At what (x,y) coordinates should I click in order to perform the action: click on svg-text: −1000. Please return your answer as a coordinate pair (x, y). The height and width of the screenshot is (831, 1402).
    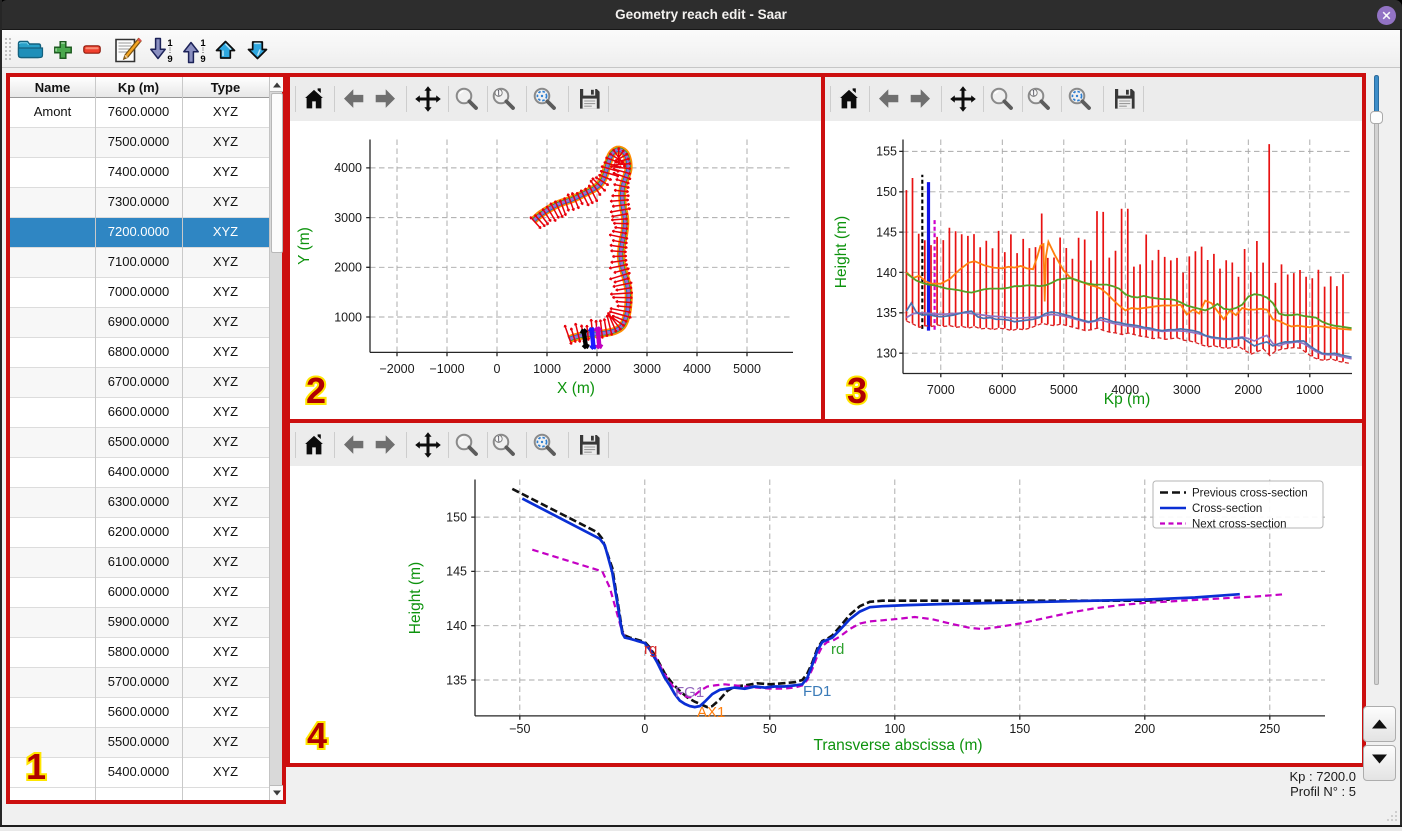
    Looking at the image, I should click on (446, 369).